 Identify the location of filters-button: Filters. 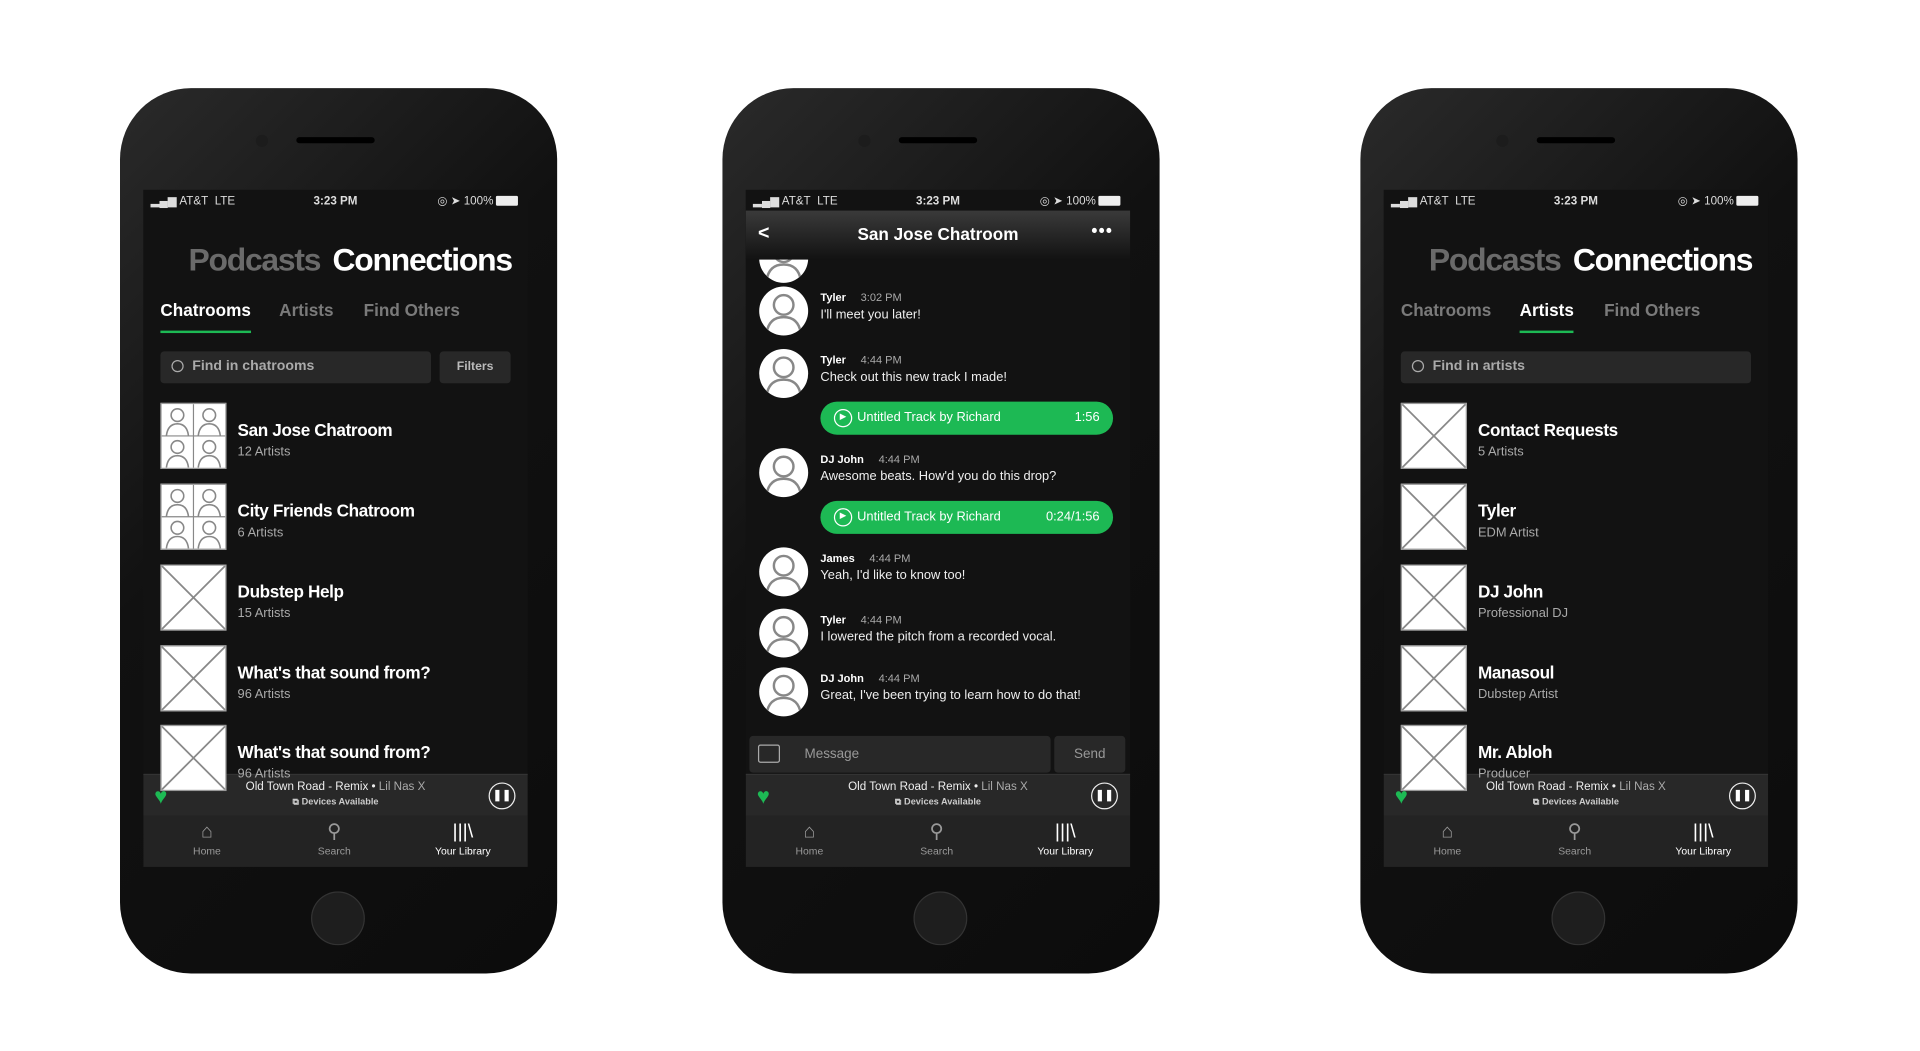
(475, 367).